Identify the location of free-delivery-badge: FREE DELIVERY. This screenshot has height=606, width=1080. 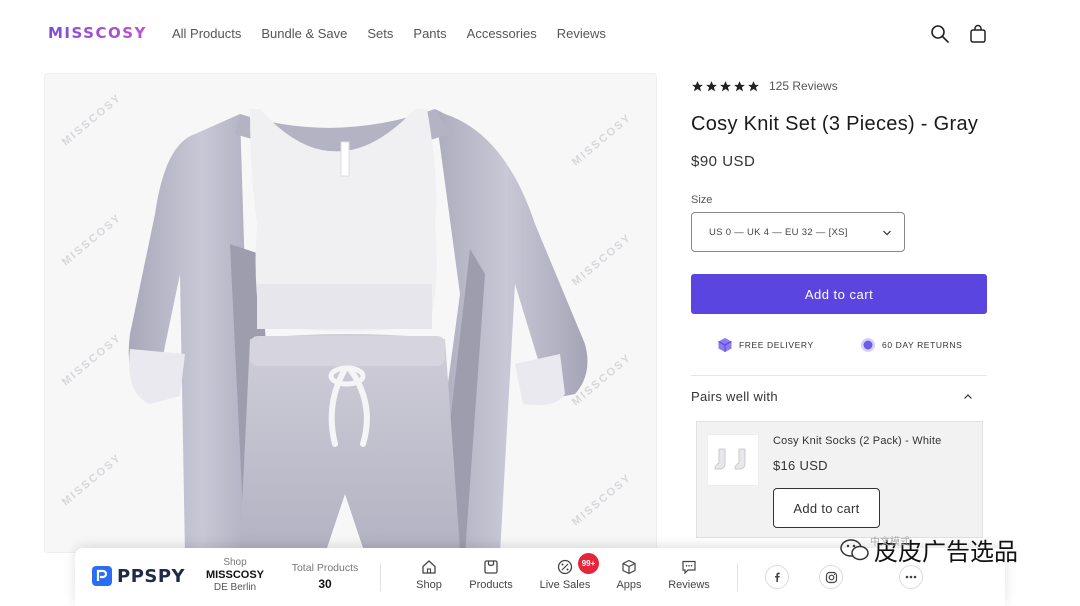
(765, 345).